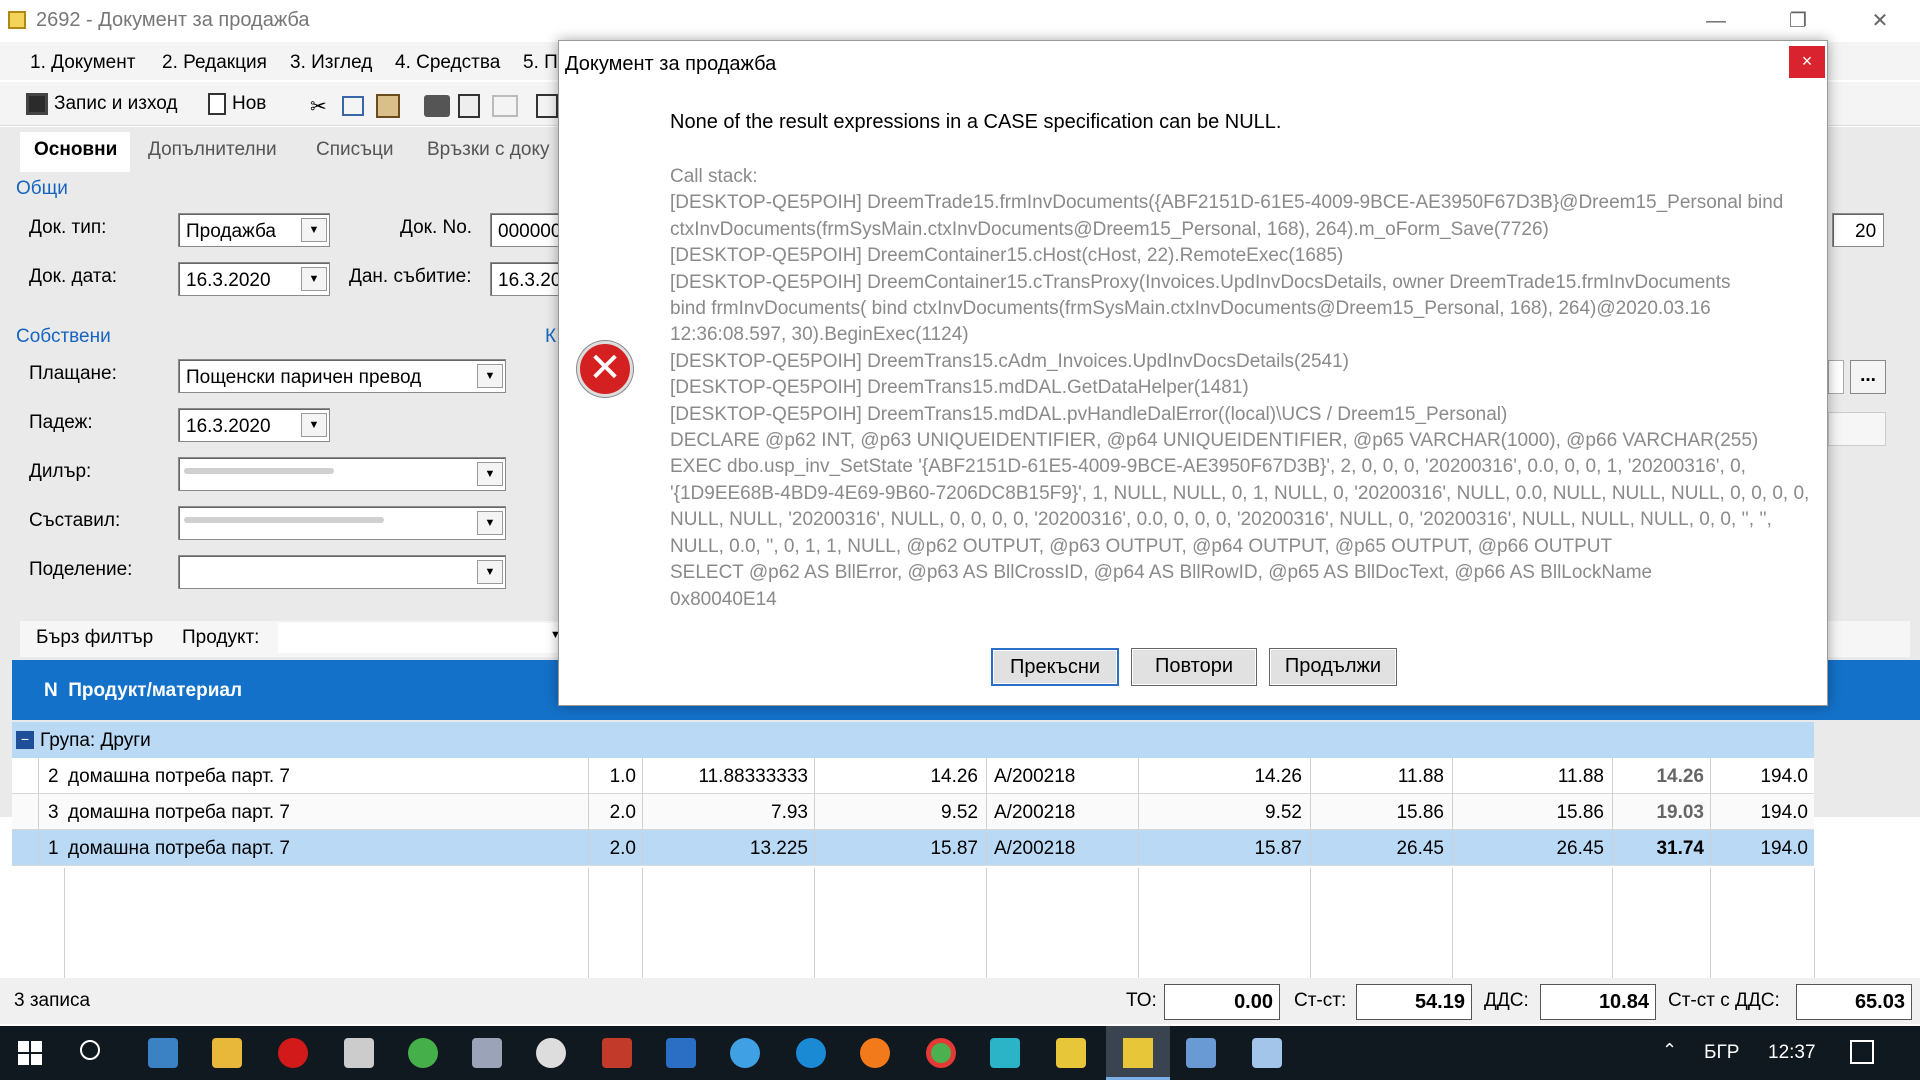 The image size is (1920, 1080). What do you see at coordinates (1807, 62) in the screenshot?
I see `dialog-close-button: ×` at bounding box center [1807, 62].